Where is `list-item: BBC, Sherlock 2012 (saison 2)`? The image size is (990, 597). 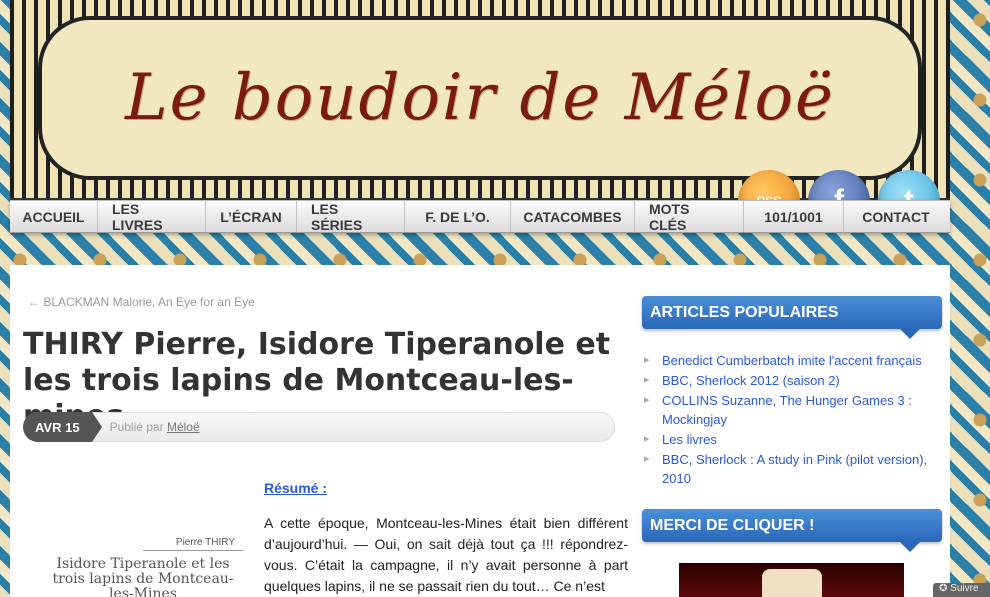
list-item: BBC, Sherlock 2012 (saison 2) is located at coordinates (792, 380).